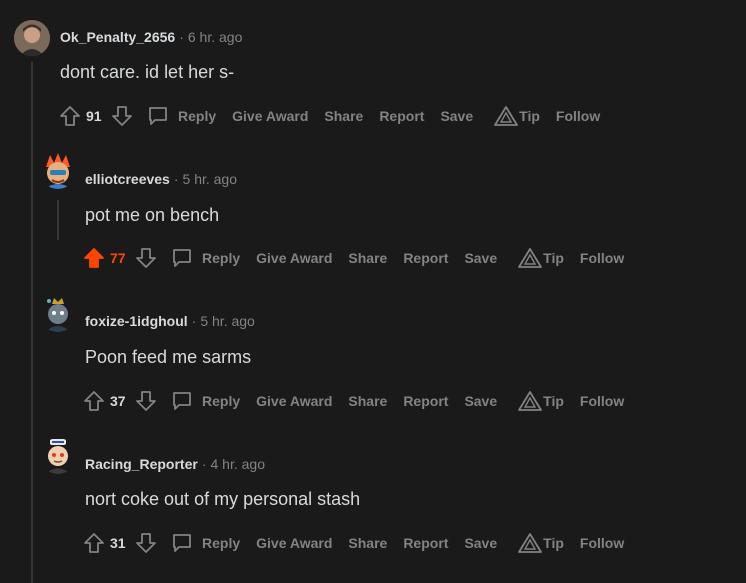 This screenshot has height=583, width=746. Describe the element at coordinates (118, 401) in the screenshot. I see `vote-score: 37` at that location.